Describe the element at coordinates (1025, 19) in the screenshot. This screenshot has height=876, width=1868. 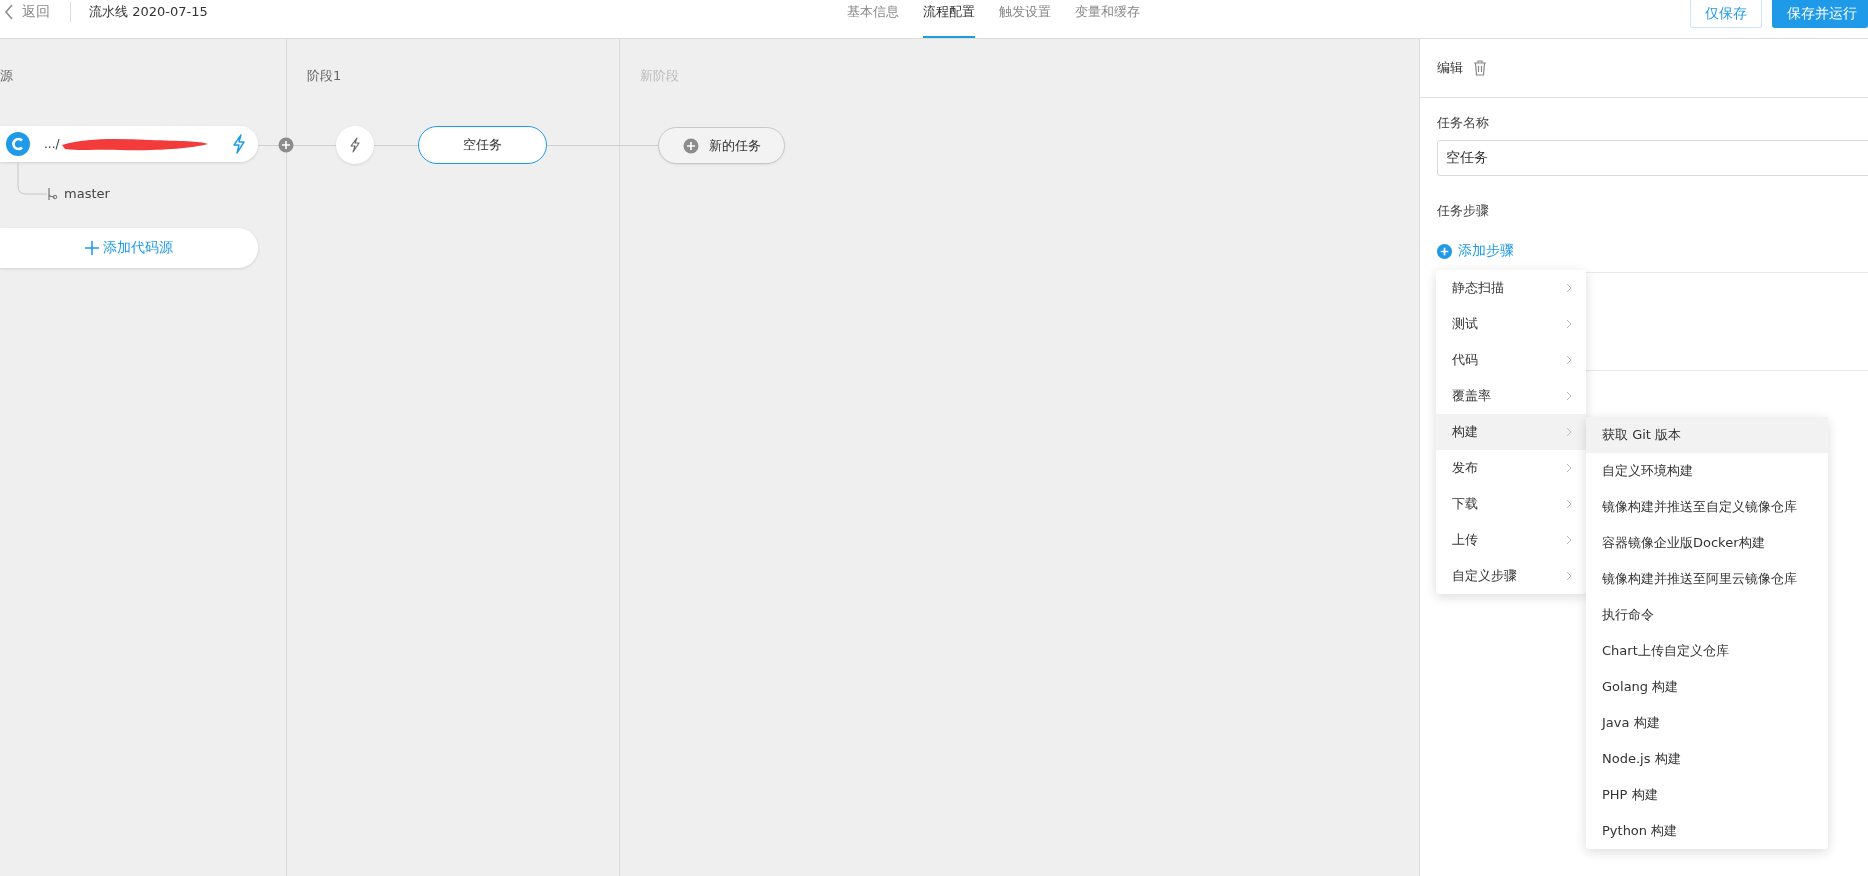
I see `tab: 触发设置` at that location.